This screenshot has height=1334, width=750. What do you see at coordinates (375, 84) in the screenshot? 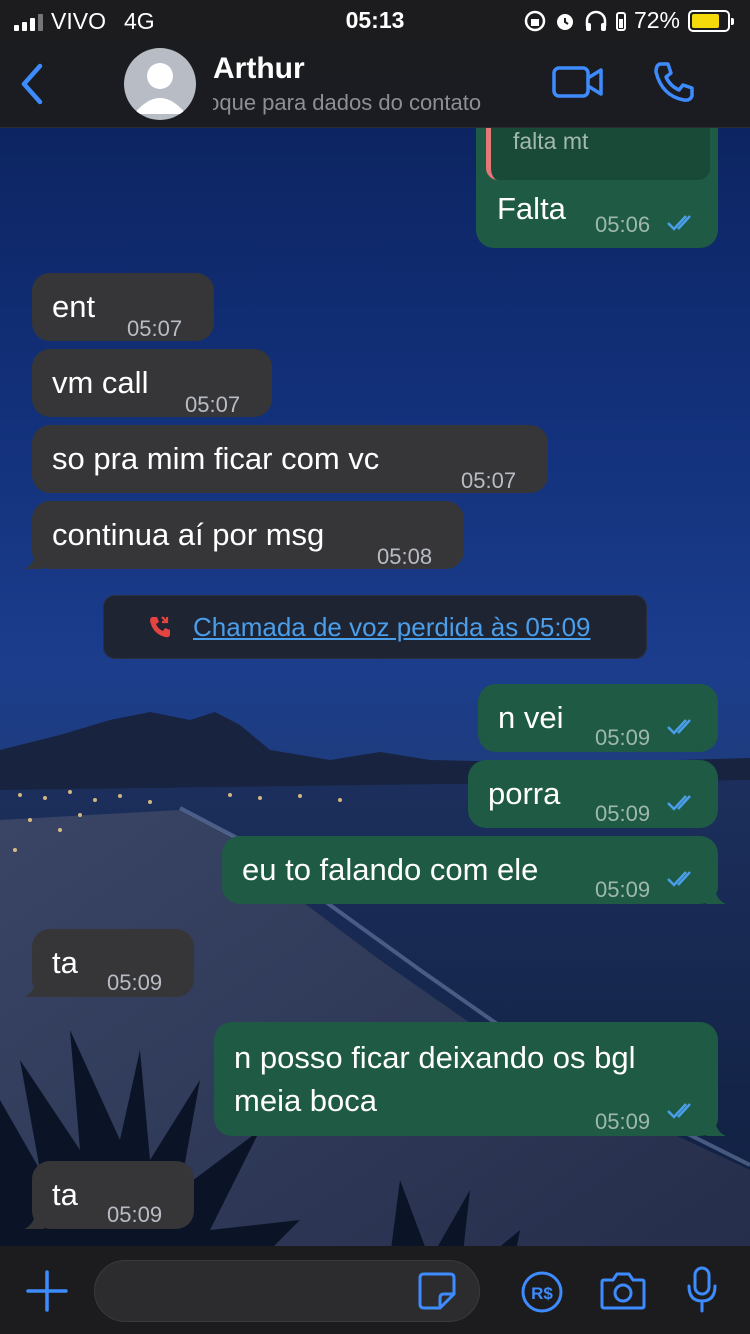
I see `chat-header: Arthur toque para dados do contato` at bounding box center [375, 84].